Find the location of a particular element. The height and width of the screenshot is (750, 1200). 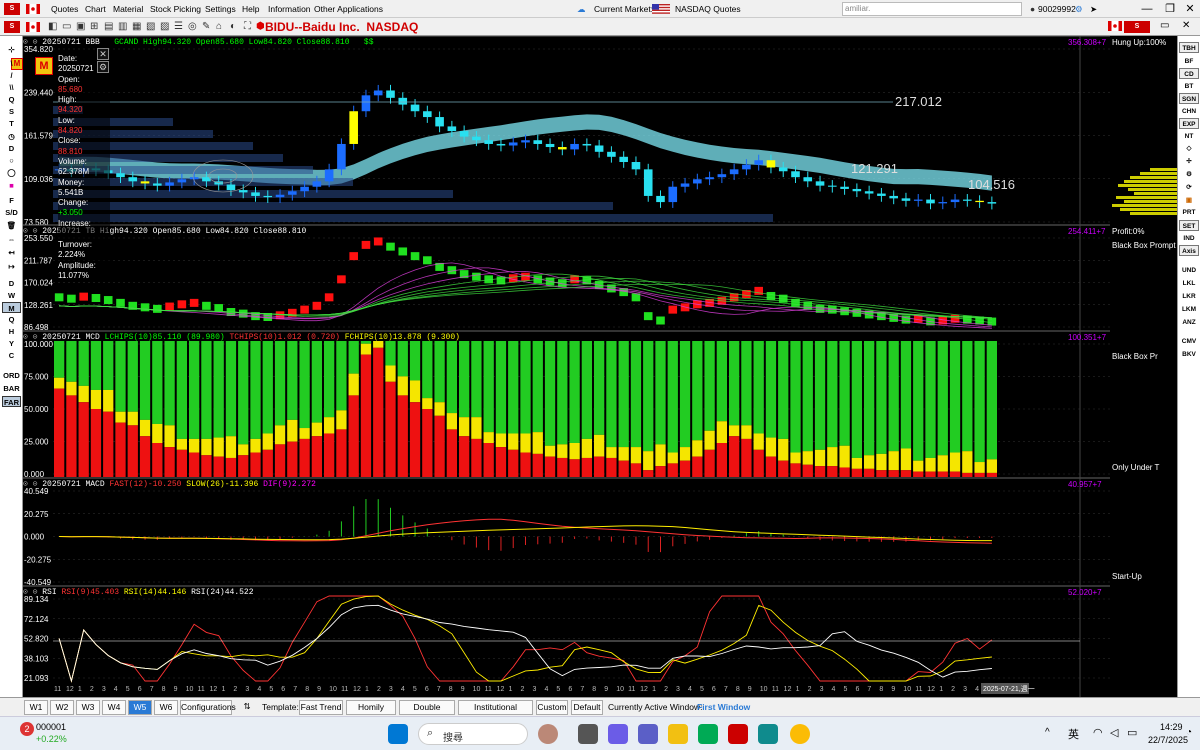

period-w: W is located at coordinates (11, 295).